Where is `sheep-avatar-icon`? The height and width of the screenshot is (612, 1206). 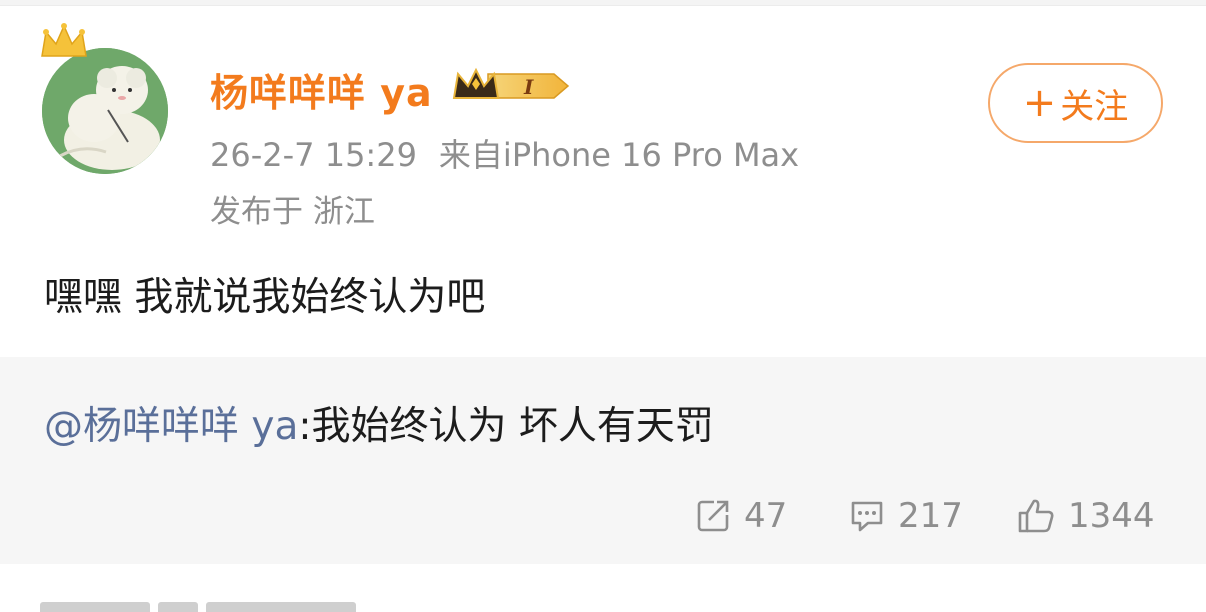
sheep-avatar-icon is located at coordinates (105, 111).